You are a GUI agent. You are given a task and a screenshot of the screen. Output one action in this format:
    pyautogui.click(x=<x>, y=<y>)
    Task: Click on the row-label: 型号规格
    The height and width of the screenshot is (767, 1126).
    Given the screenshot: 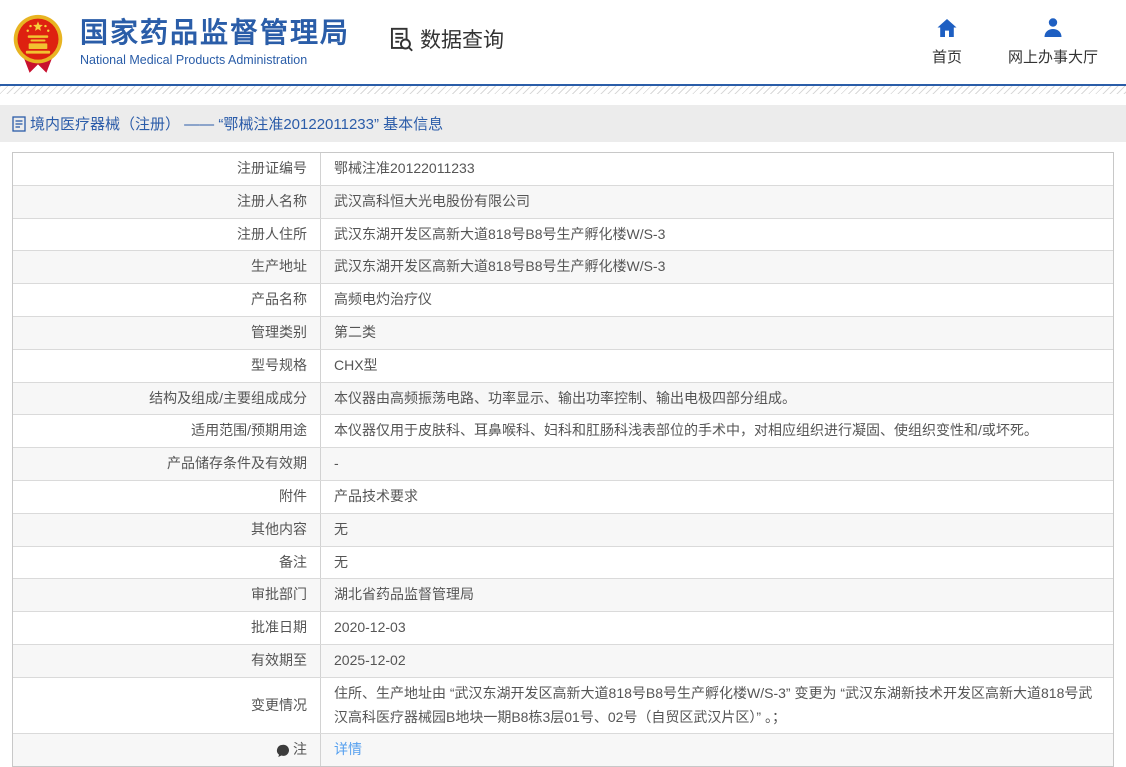 What is the action you would take?
    pyautogui.click(x=167, y=365)
    